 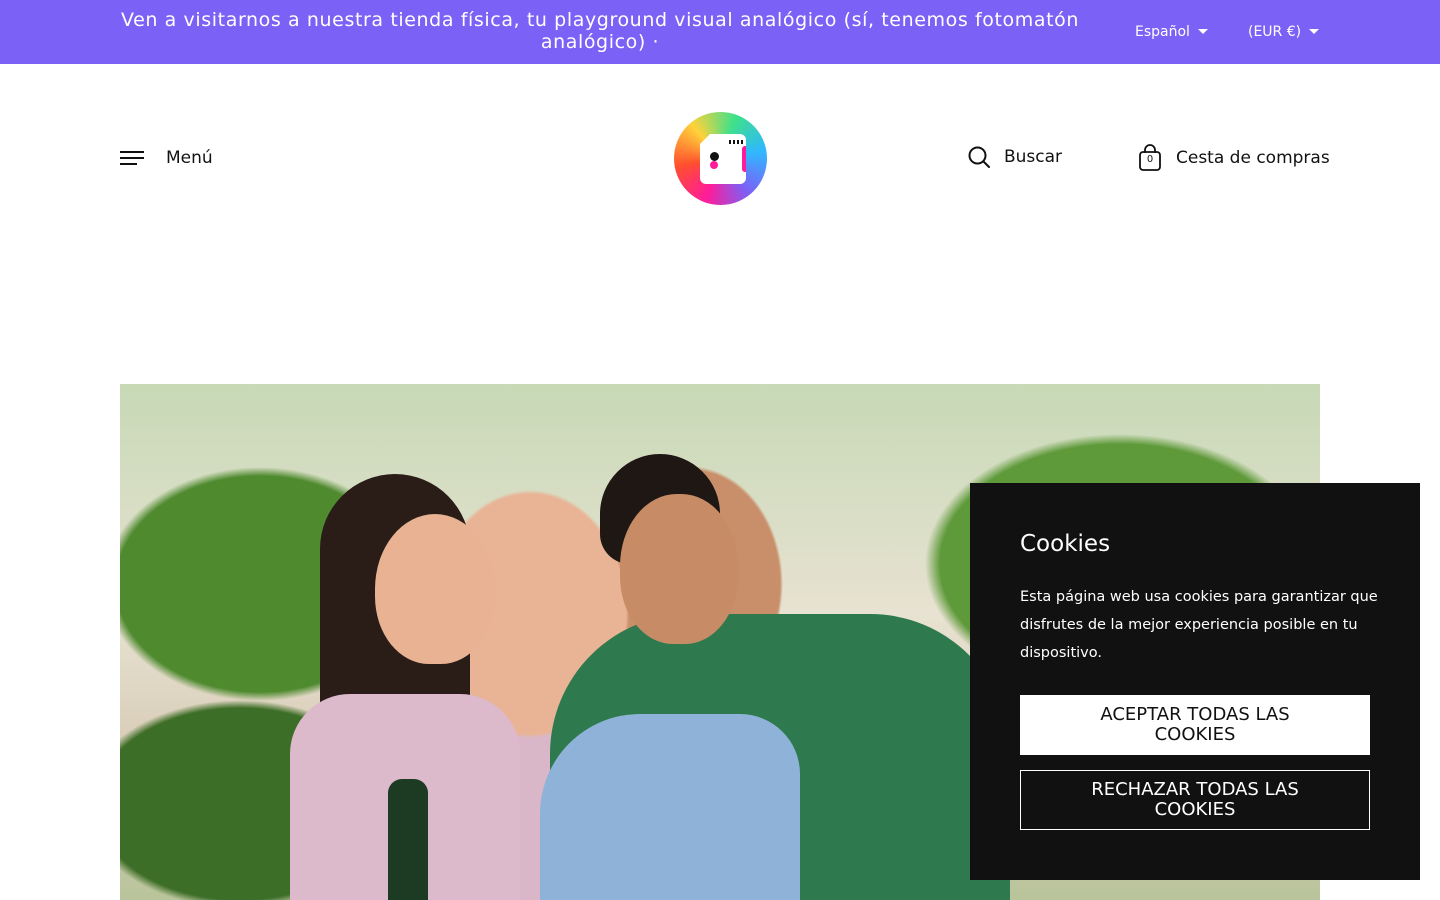 I want to click on currency-label: (EUR €), so click(x=1275, y=32).